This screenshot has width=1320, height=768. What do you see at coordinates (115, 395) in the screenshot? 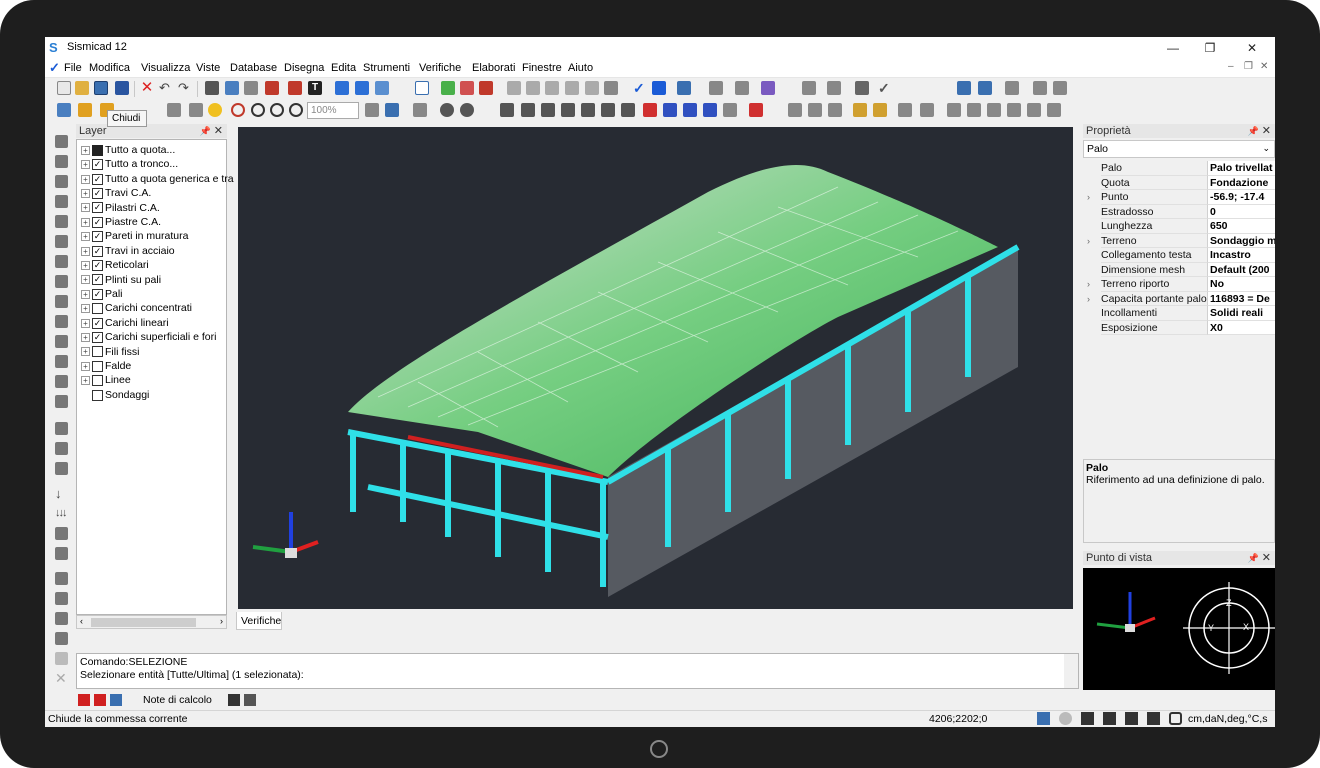
I see `layer-item: Sondaggi` at bounding box center [115, 395].